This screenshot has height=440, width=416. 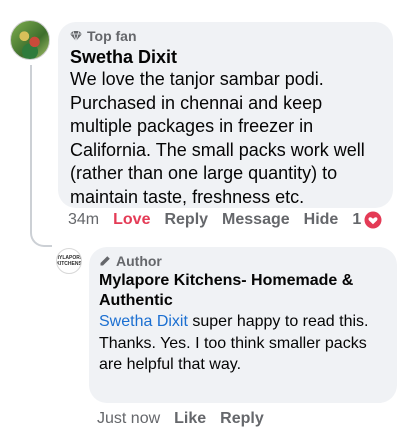 I want to click on like-button: Like, so click(x=190, y=419).